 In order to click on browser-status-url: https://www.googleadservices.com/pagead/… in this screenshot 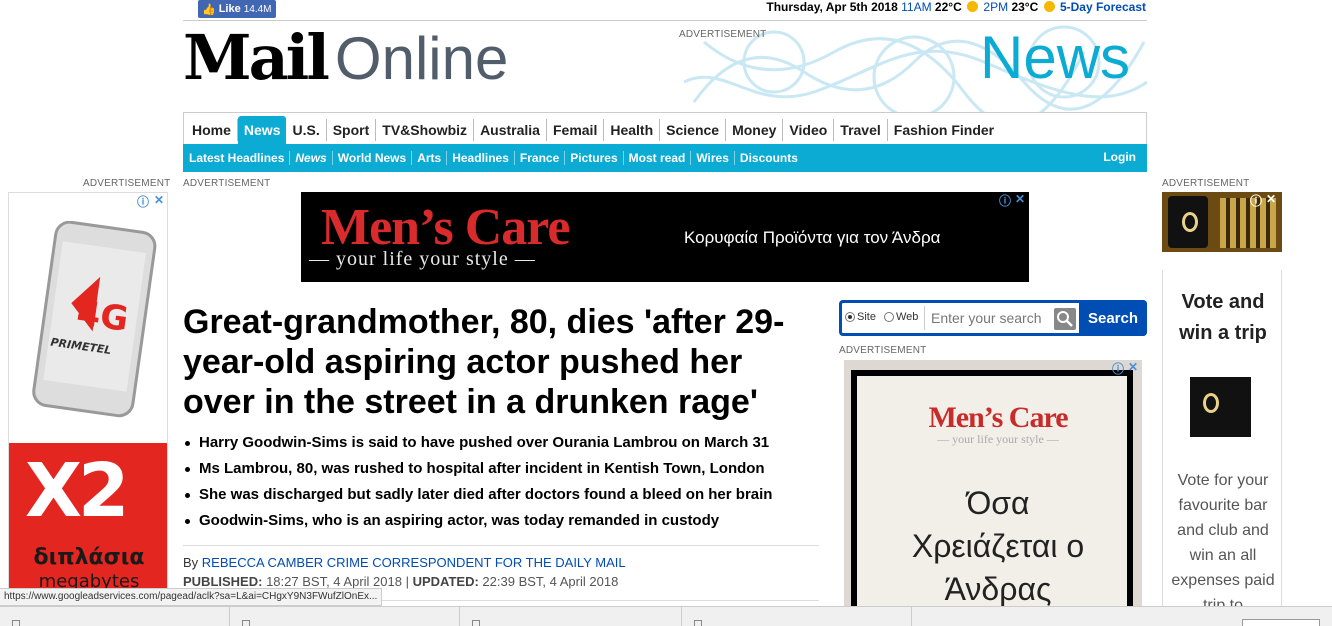, I will do `click(191, 597)`.